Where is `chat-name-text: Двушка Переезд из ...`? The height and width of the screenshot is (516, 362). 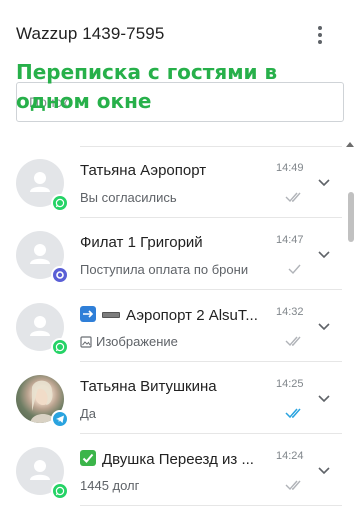 chat-name-text: Двушка Переезд из ... is located at coordinates (178, 459).